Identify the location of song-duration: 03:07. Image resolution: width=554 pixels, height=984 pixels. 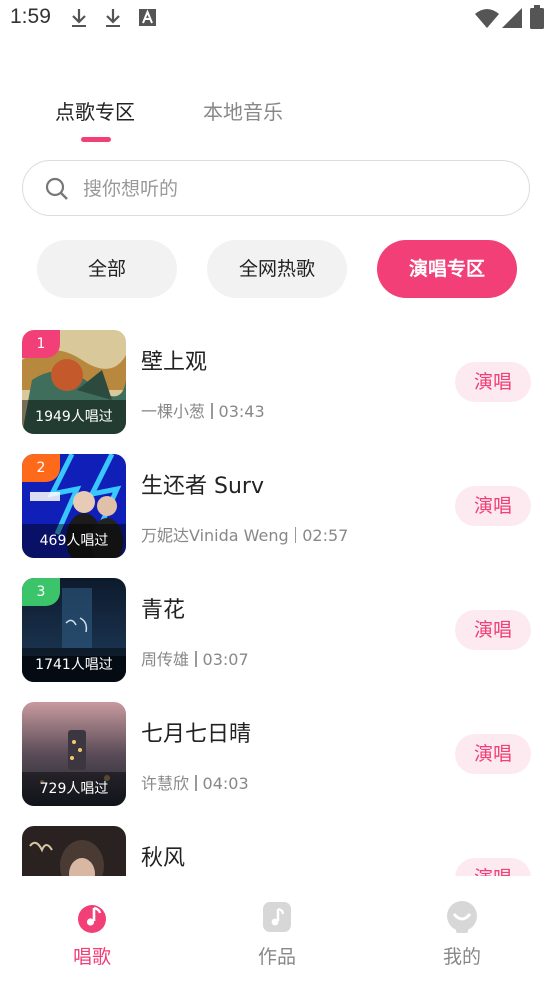
(225, 659).